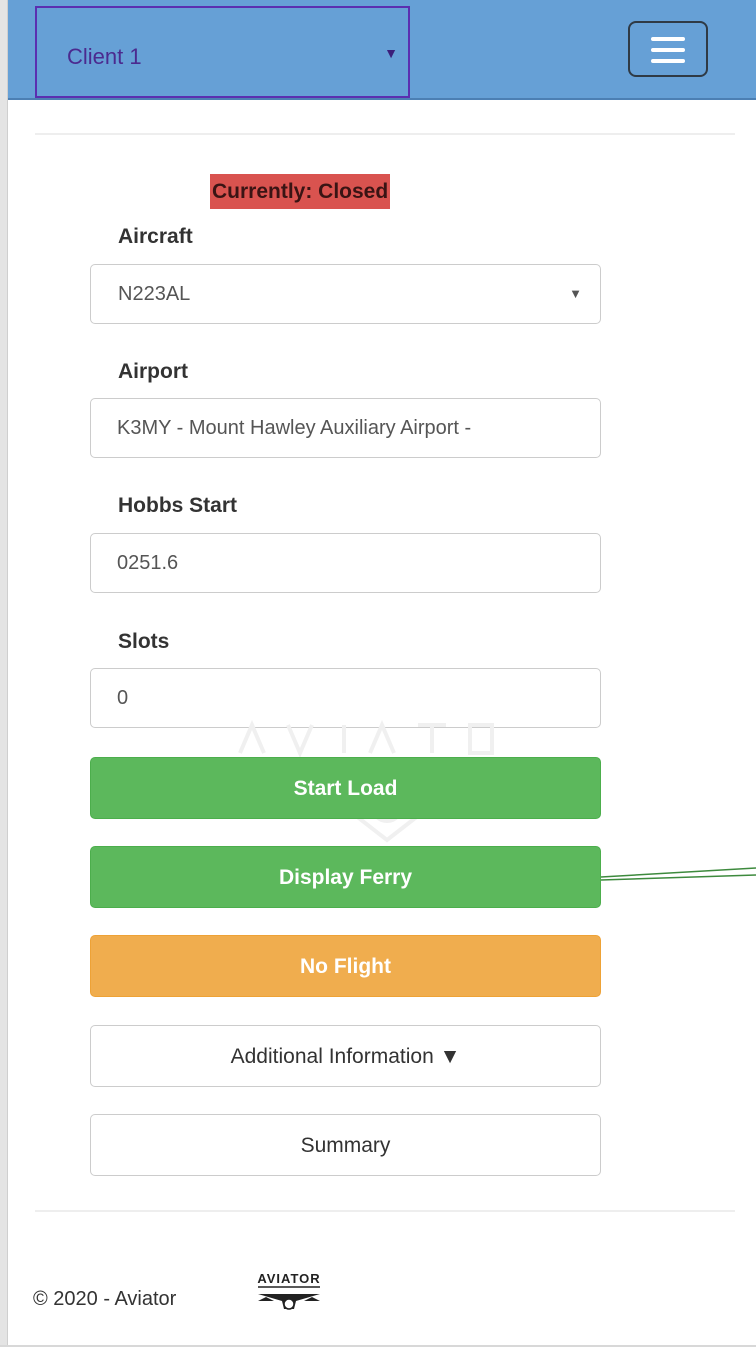 The image size is (756, 1347). What do you see at coordinates (222, 52) in the screenshot?
I see `client-select: Client 1 ▼` at bounding box center [222, 52].